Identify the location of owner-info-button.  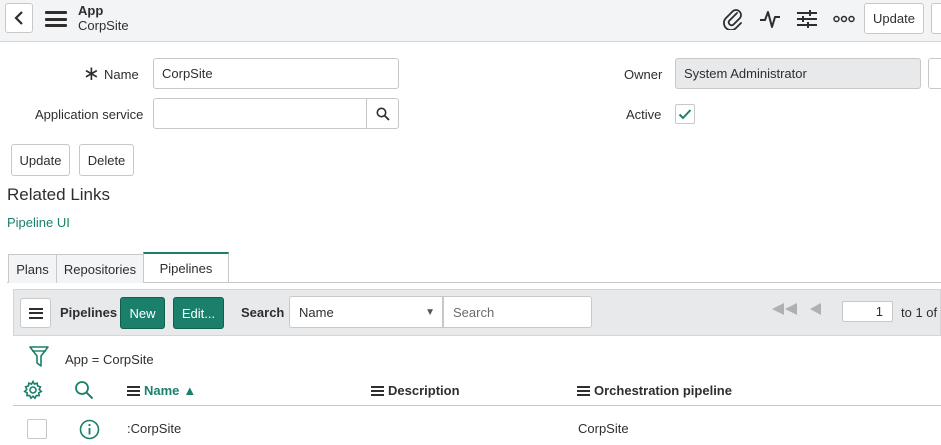
(934, 73).